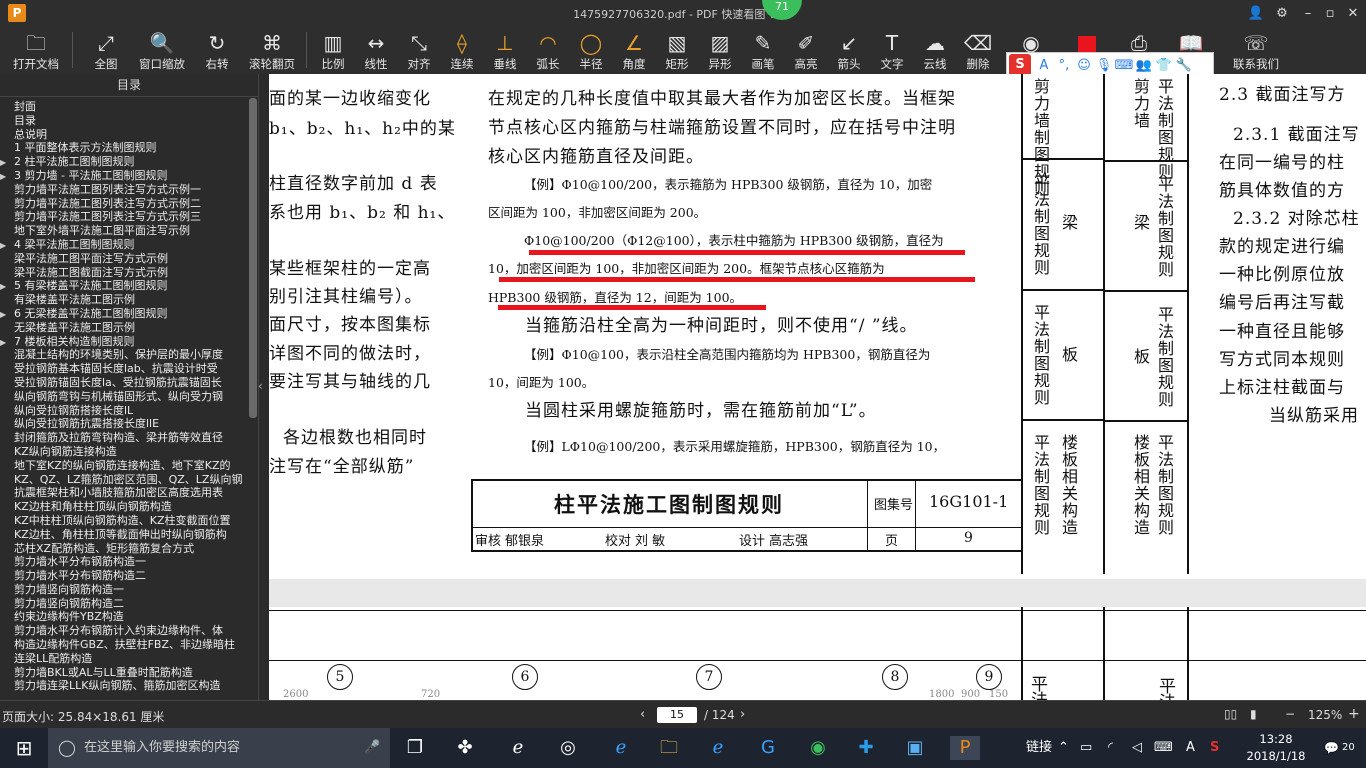 This screenshot has height=768, width=1366. Describe the element at coordinates (415, 748) in the screenshot. I see `task-view-icon: ❐` at that location.